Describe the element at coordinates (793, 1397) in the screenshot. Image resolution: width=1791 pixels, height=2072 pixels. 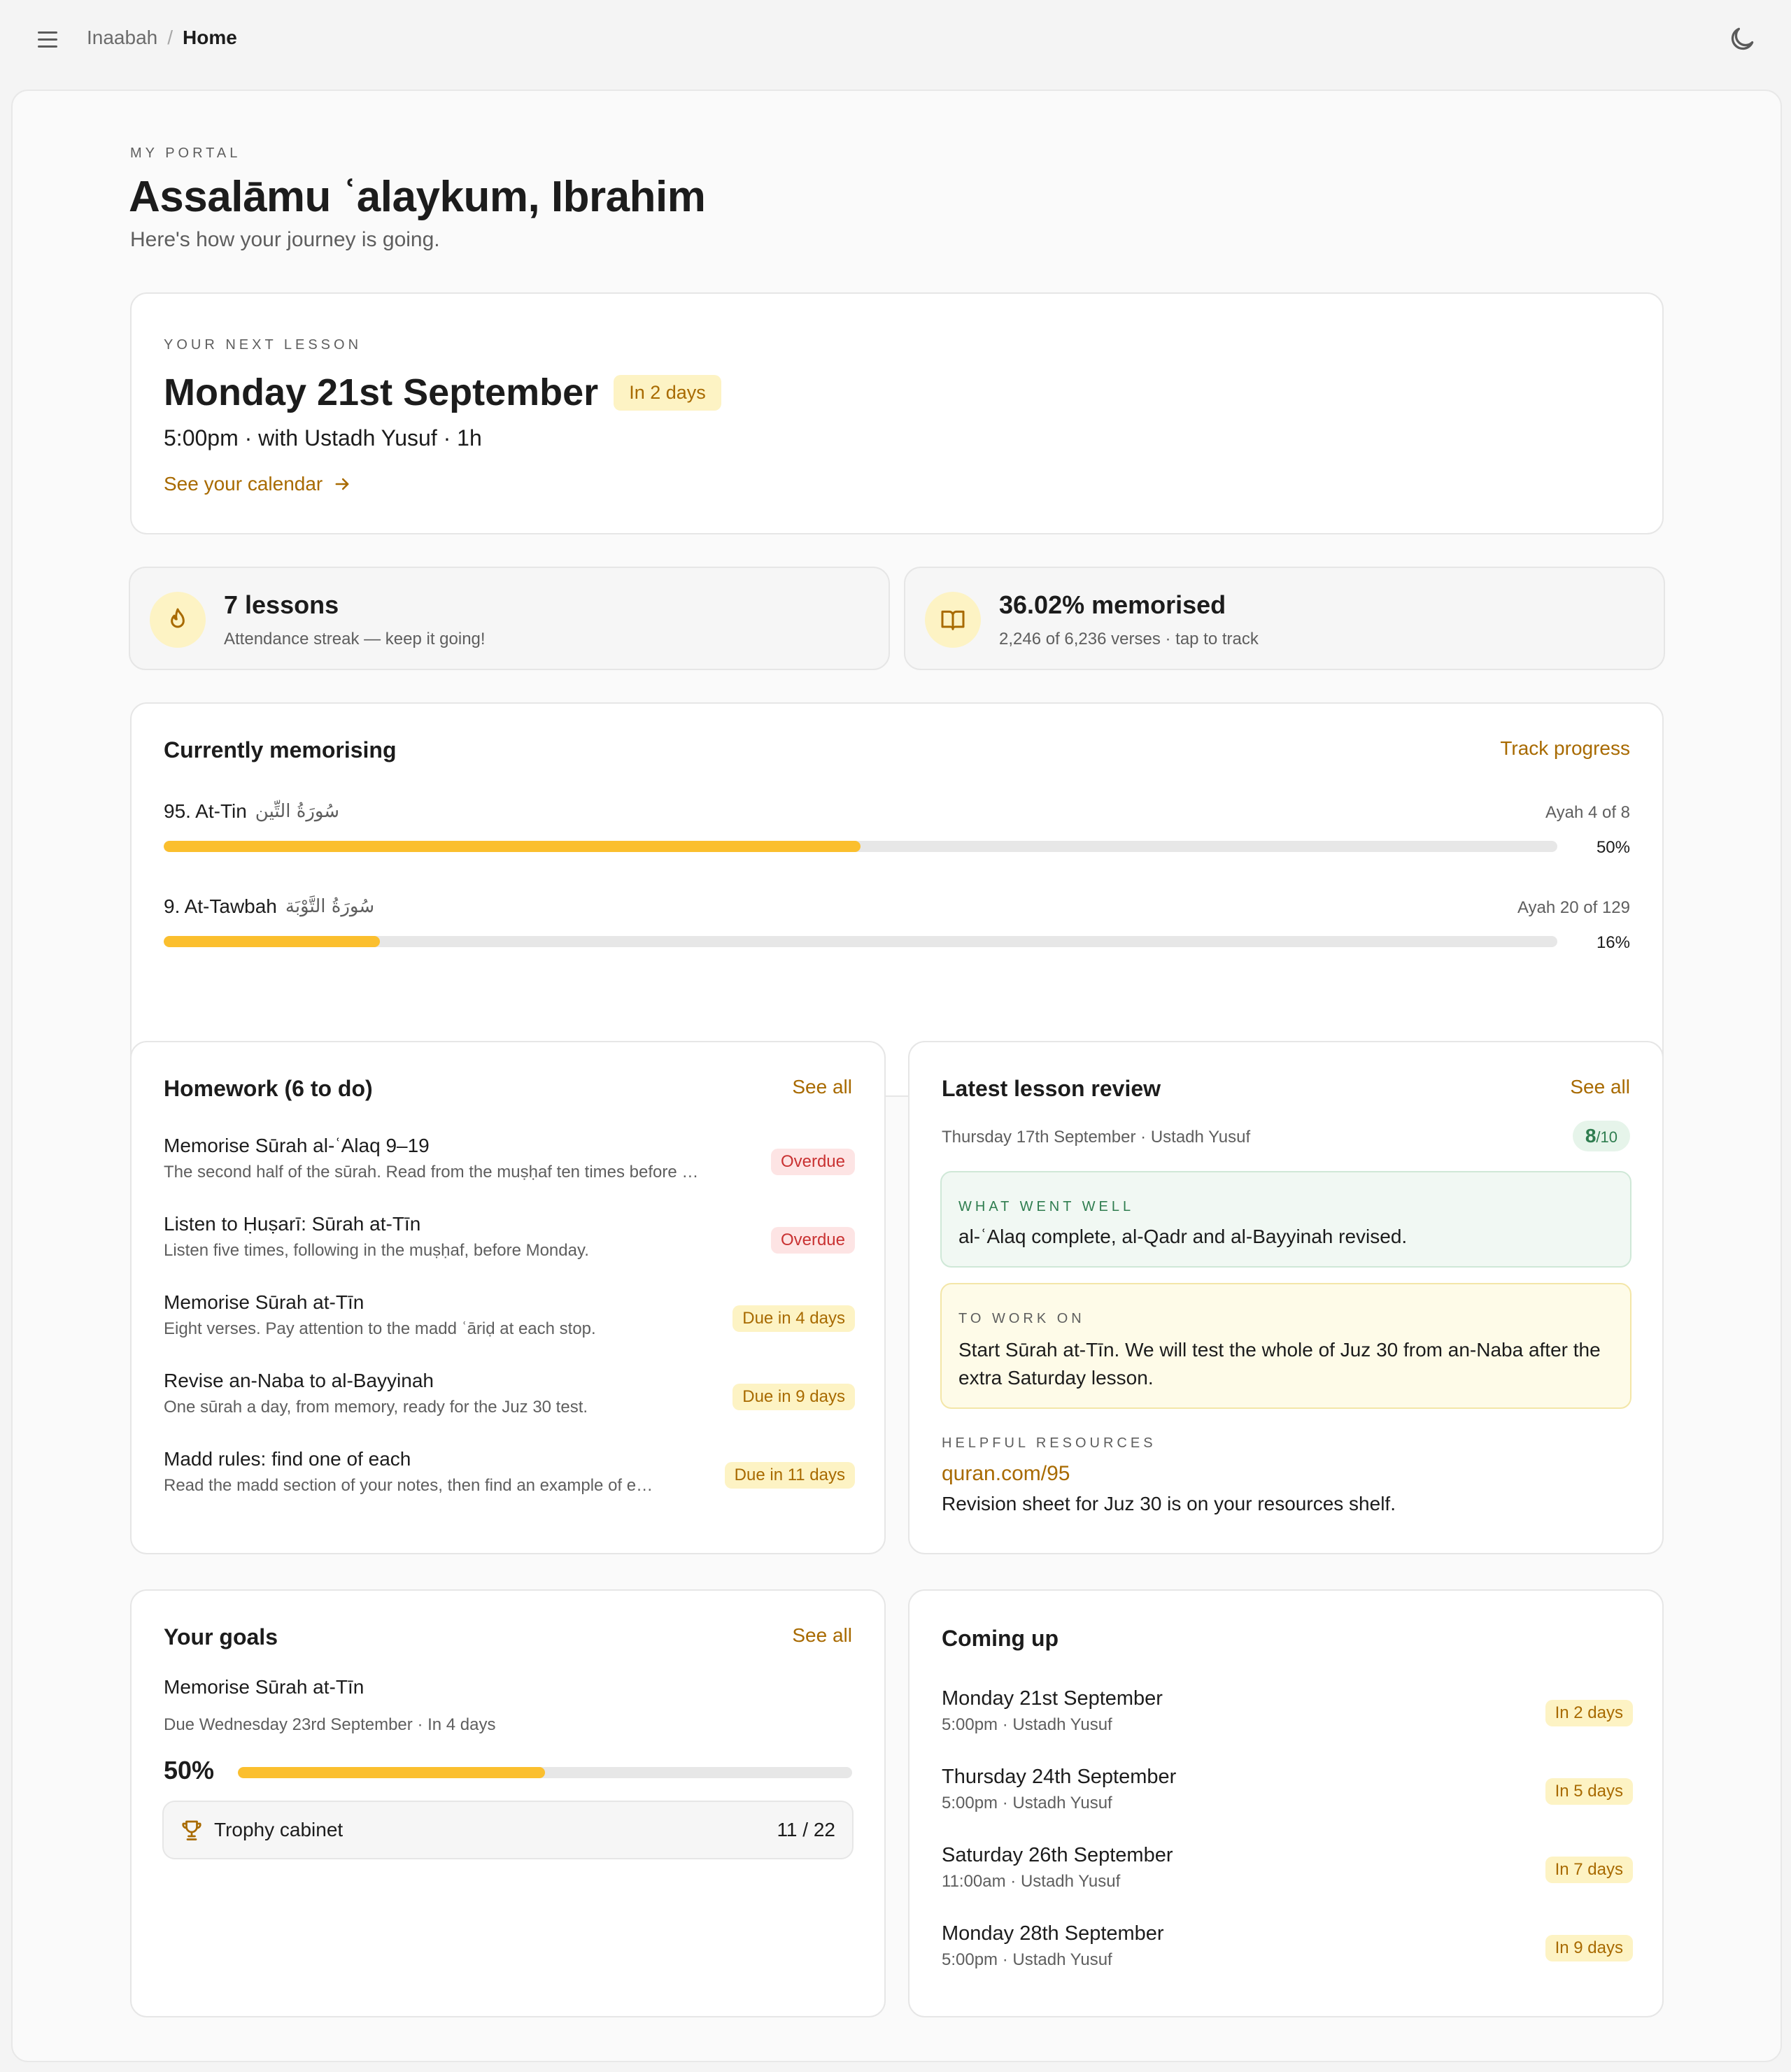
I see `homework-status-badge: Due in 9 days` at that location.